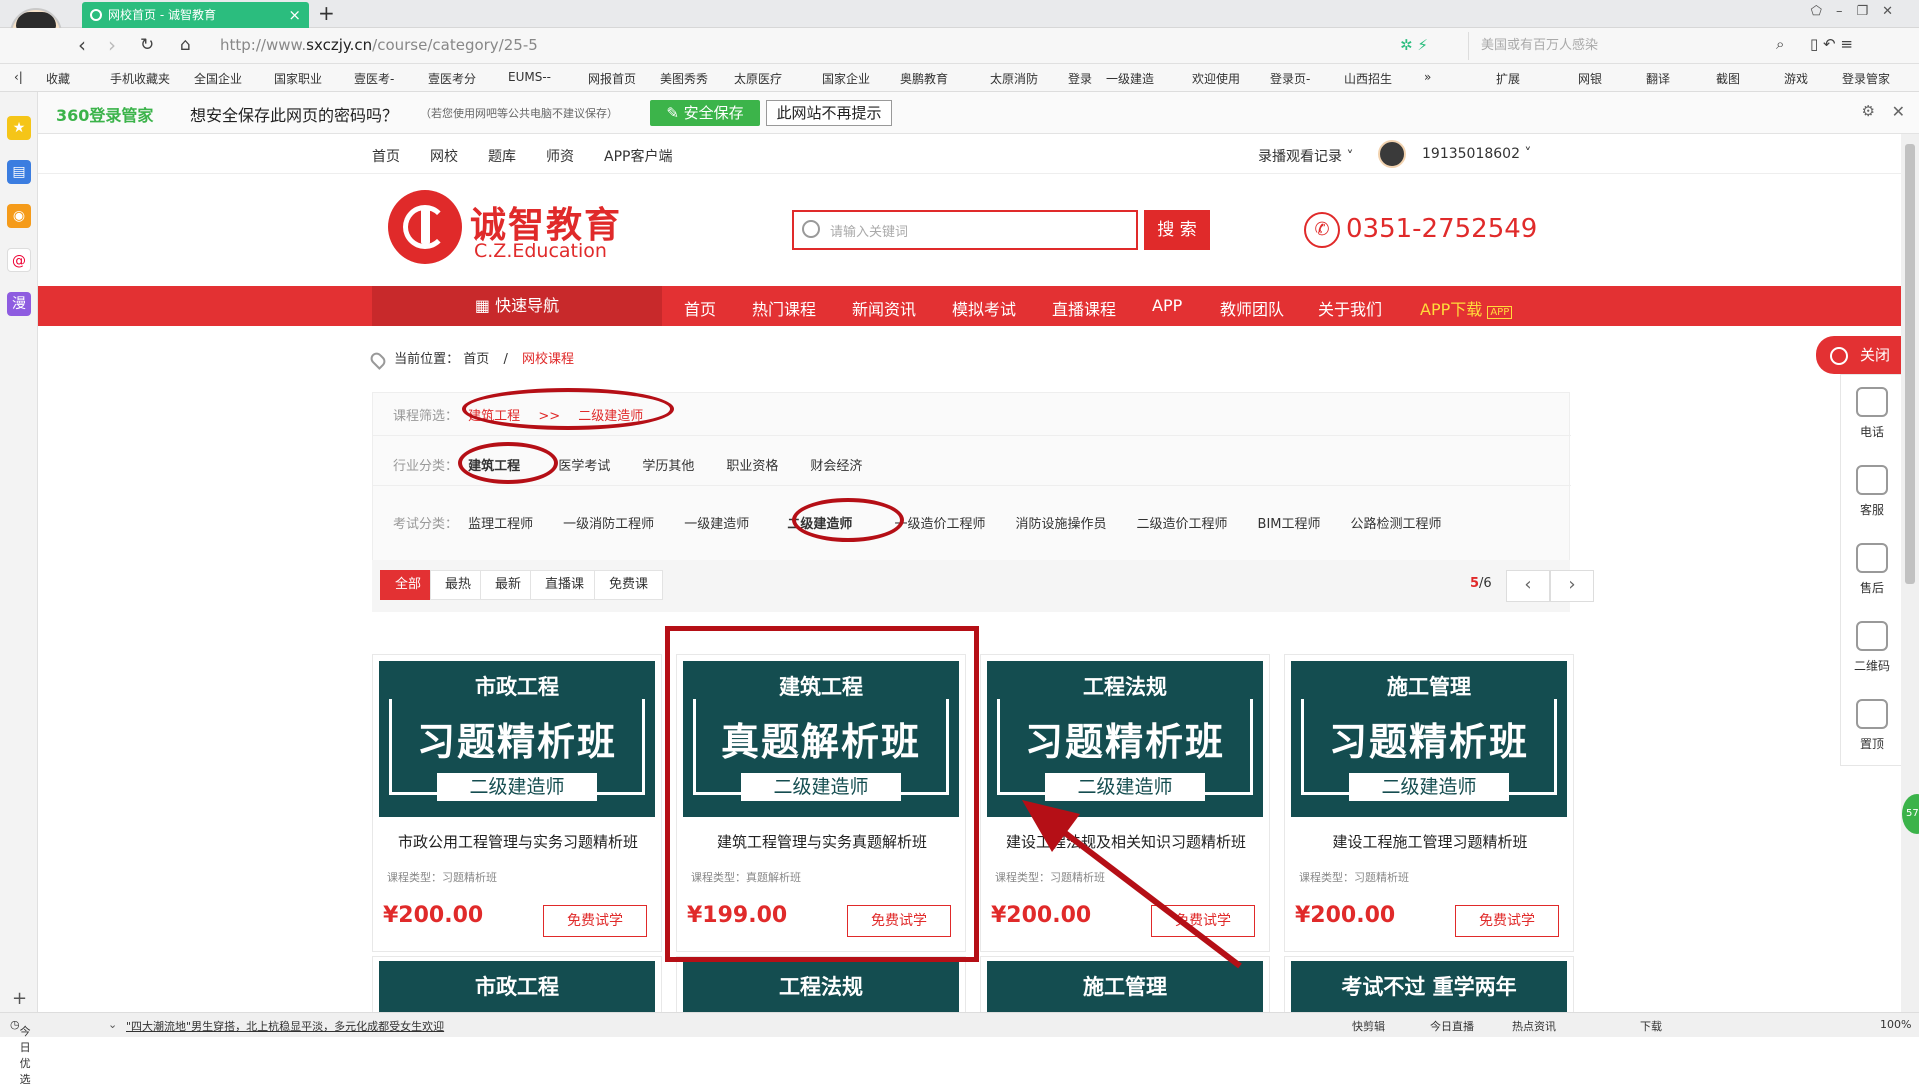 The image size is (1919, 1087). I want to click on service-item: 二维码, so click(1872, 649).